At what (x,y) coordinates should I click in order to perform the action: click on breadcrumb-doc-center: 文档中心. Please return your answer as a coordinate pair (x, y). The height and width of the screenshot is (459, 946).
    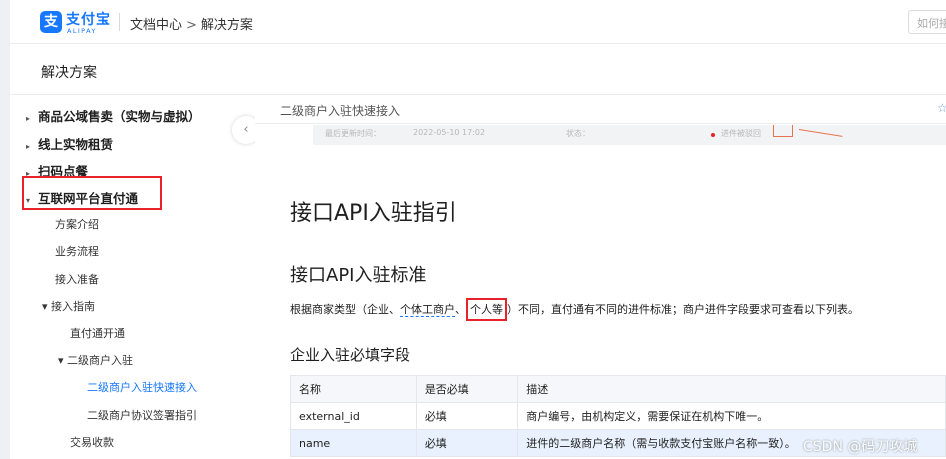
    Looking at the image, I should click on (156, 25).